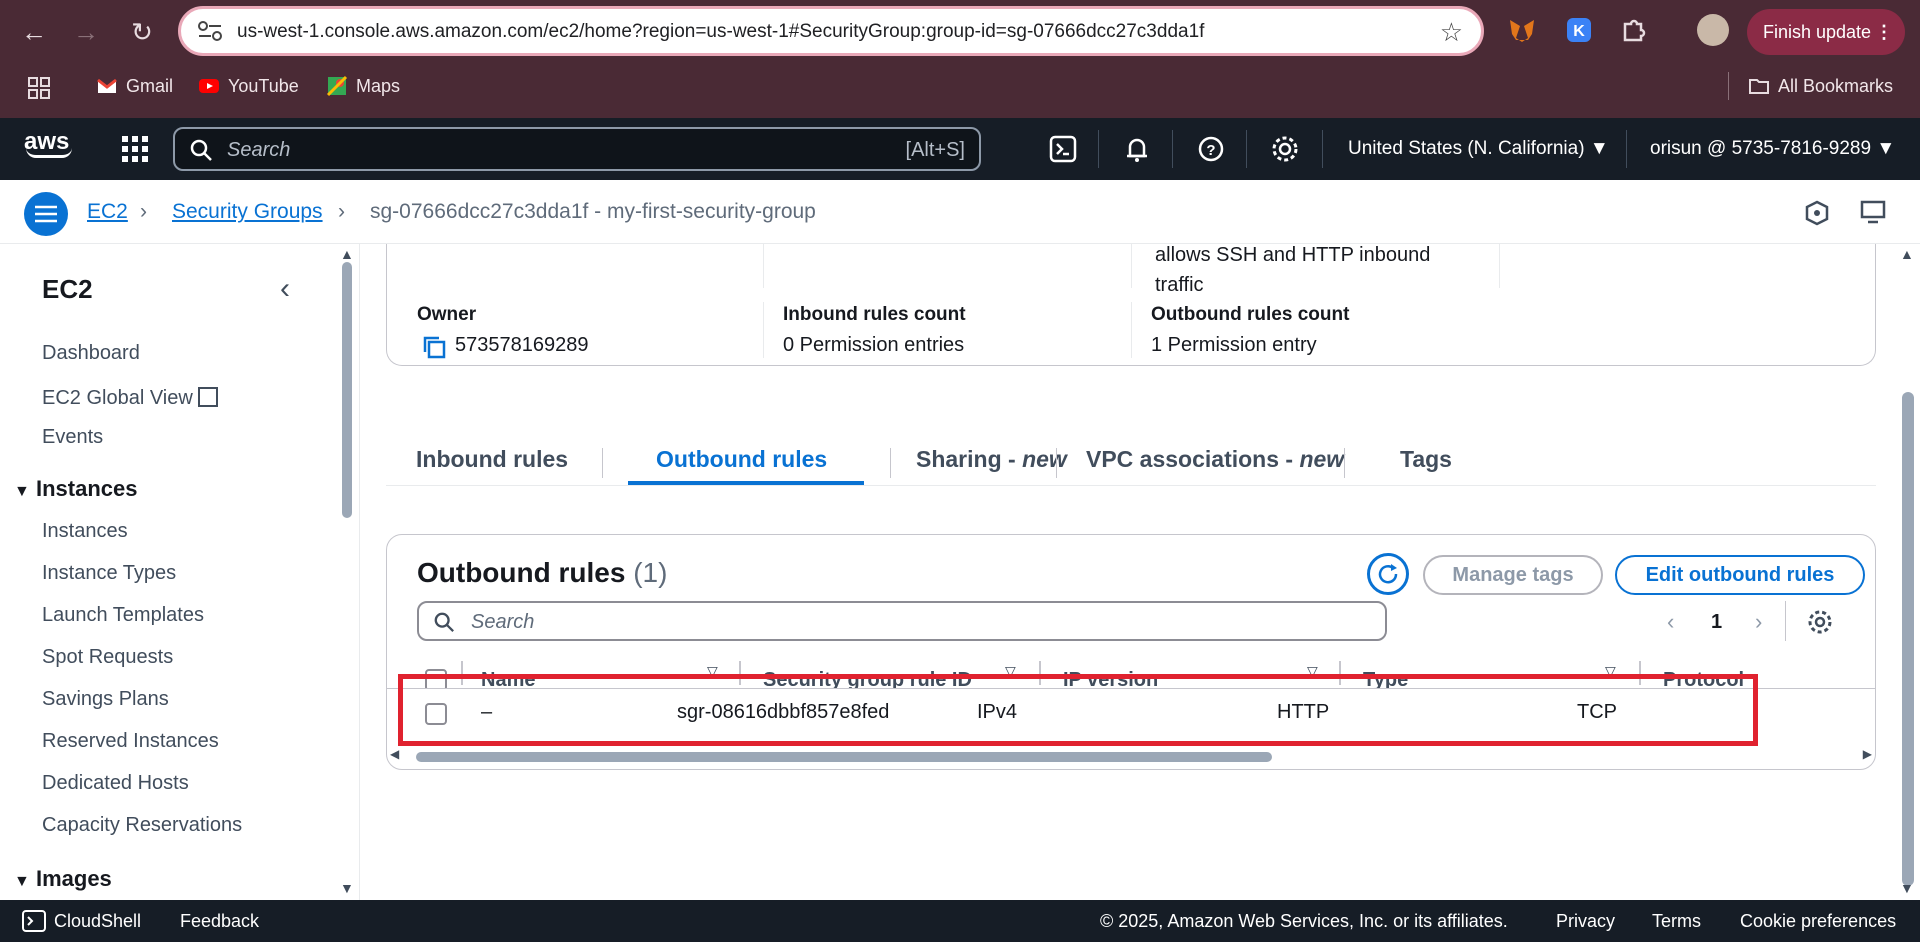  Describe the element at coordinates (248, 86) in the screenshot. I see `bookmark-youtube: YouTube` at that location.